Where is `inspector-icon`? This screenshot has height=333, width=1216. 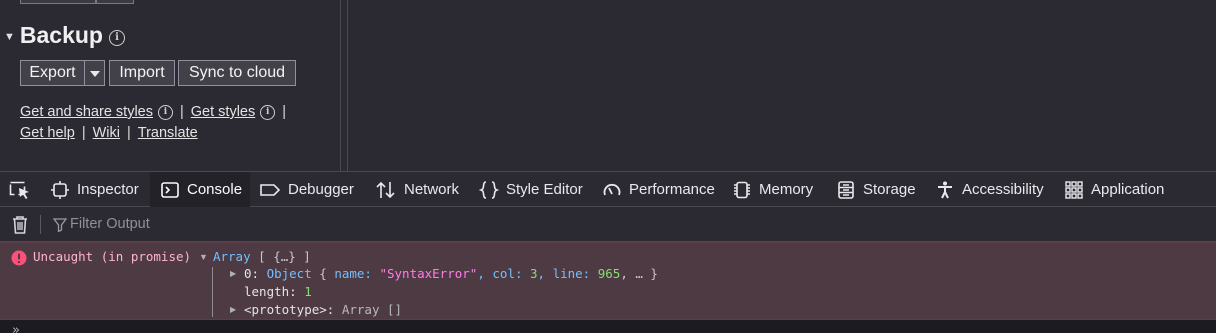
inspector-icon is located at coordinates (60, 189).